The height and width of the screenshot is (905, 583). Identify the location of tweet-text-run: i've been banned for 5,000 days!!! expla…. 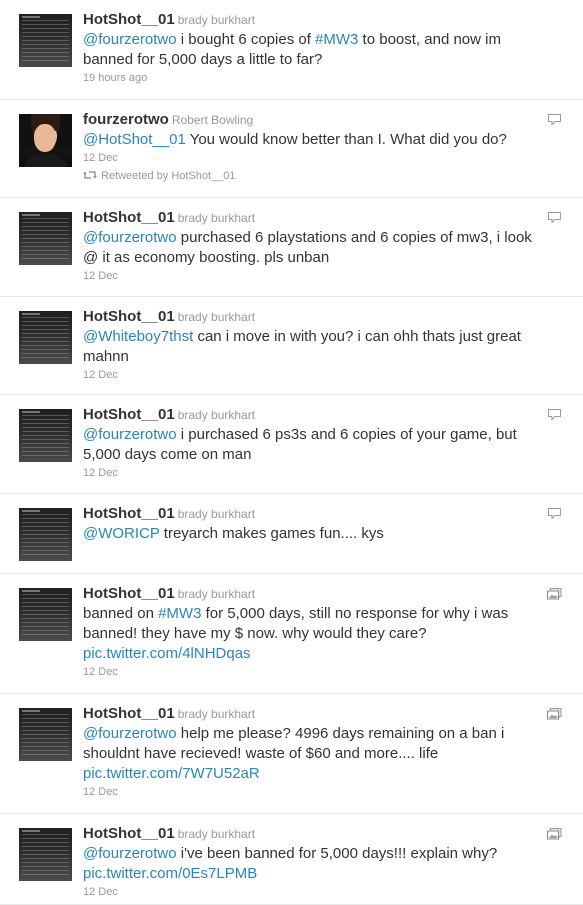
(337, 853).